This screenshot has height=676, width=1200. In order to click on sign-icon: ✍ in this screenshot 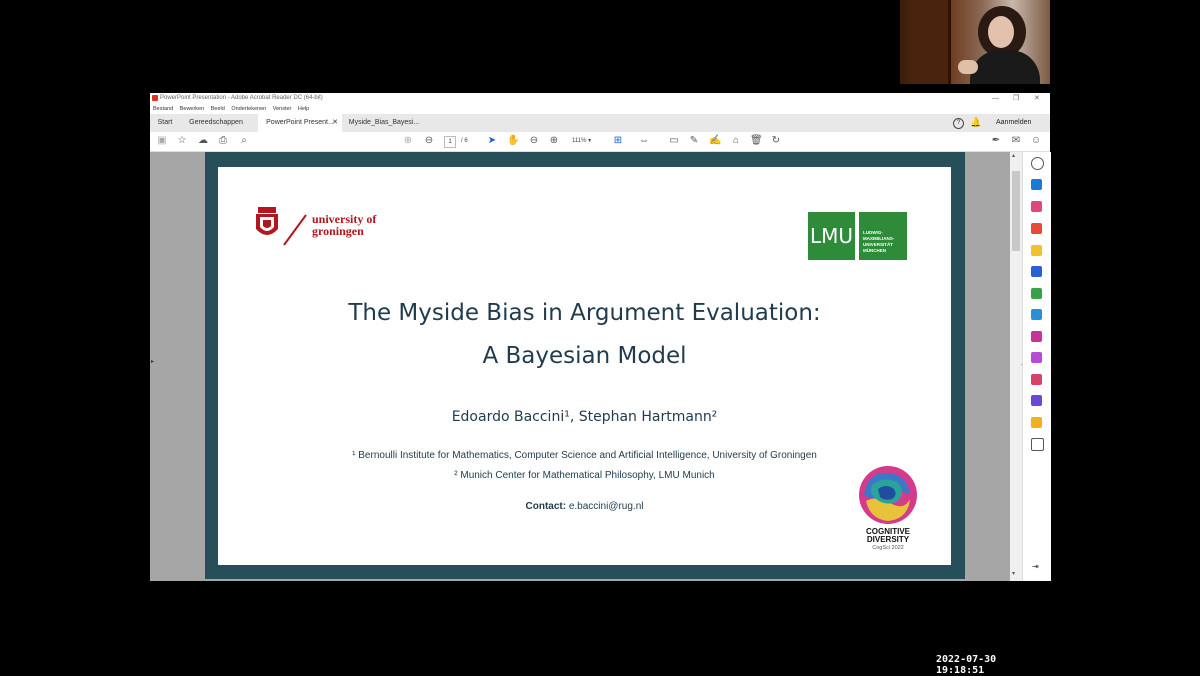, I will do `click(715, 141)`.